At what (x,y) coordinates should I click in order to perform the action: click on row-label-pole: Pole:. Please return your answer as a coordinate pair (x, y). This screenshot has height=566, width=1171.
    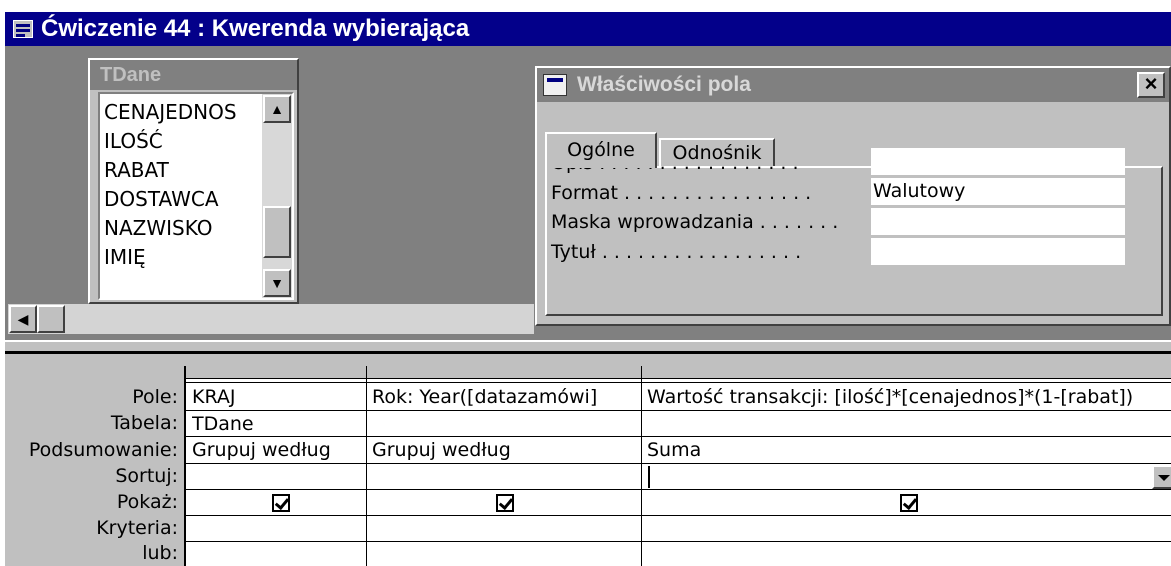
    Looking at the image, I should click on (155, 397).